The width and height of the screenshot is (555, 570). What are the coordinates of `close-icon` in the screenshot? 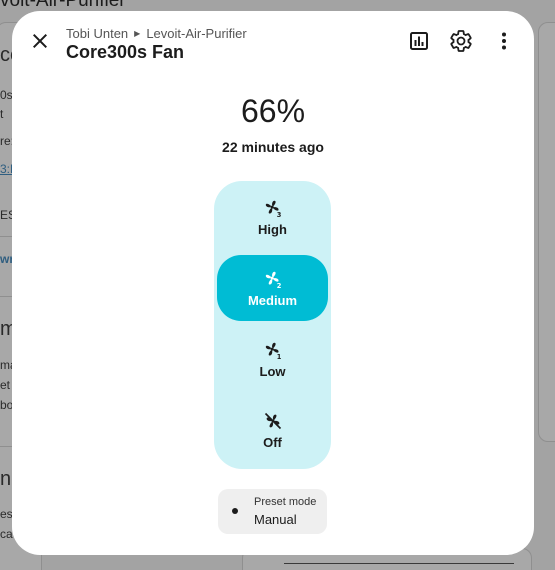 It's located at (40, 41).